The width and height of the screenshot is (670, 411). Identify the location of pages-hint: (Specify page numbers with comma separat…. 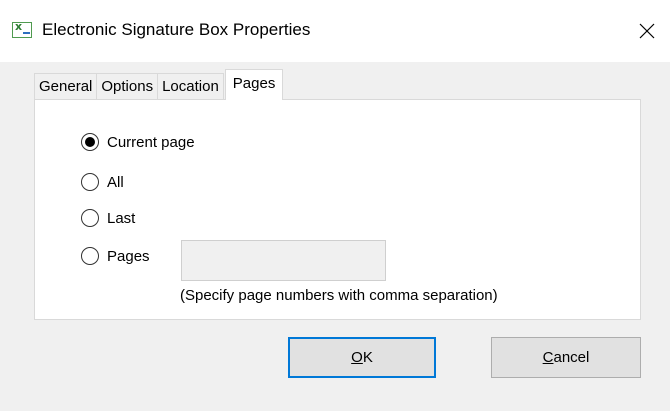
(339, 295).